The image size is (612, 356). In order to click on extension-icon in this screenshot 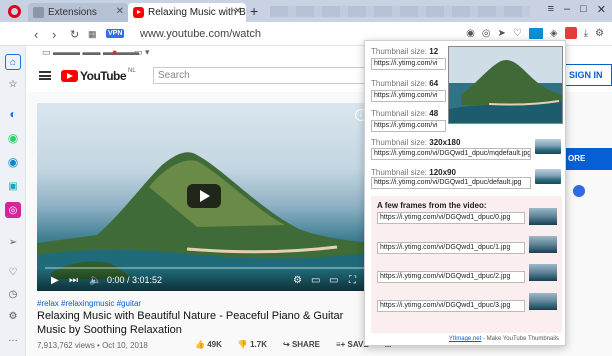, I will do `click(535, 33)`.